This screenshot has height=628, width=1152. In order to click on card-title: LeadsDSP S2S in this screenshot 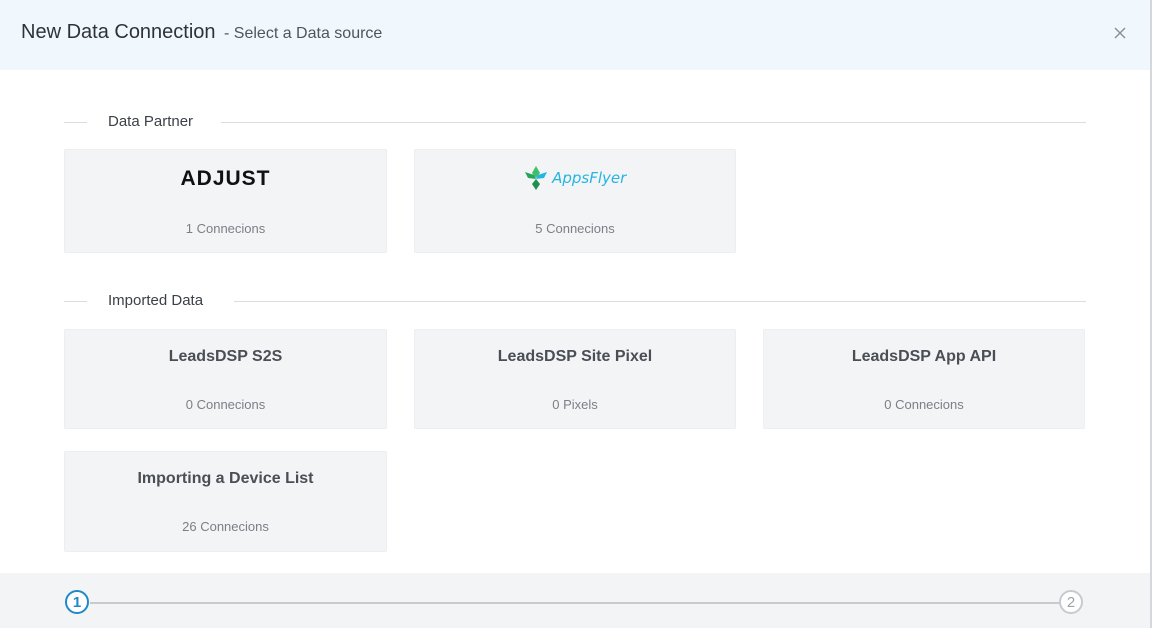, I will do `click(225, 356)`.